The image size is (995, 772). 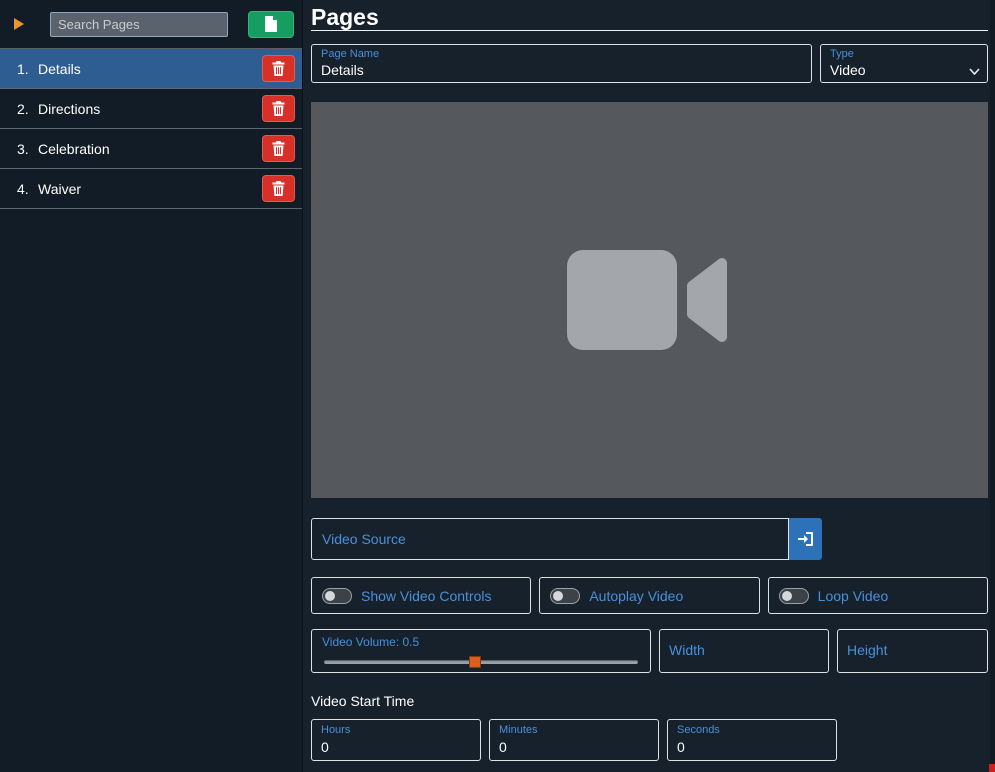 What do you see at coordinates (474, 662) in the screenshot?
I see `volume-slider-thumb` at bounding box center [474, 662].